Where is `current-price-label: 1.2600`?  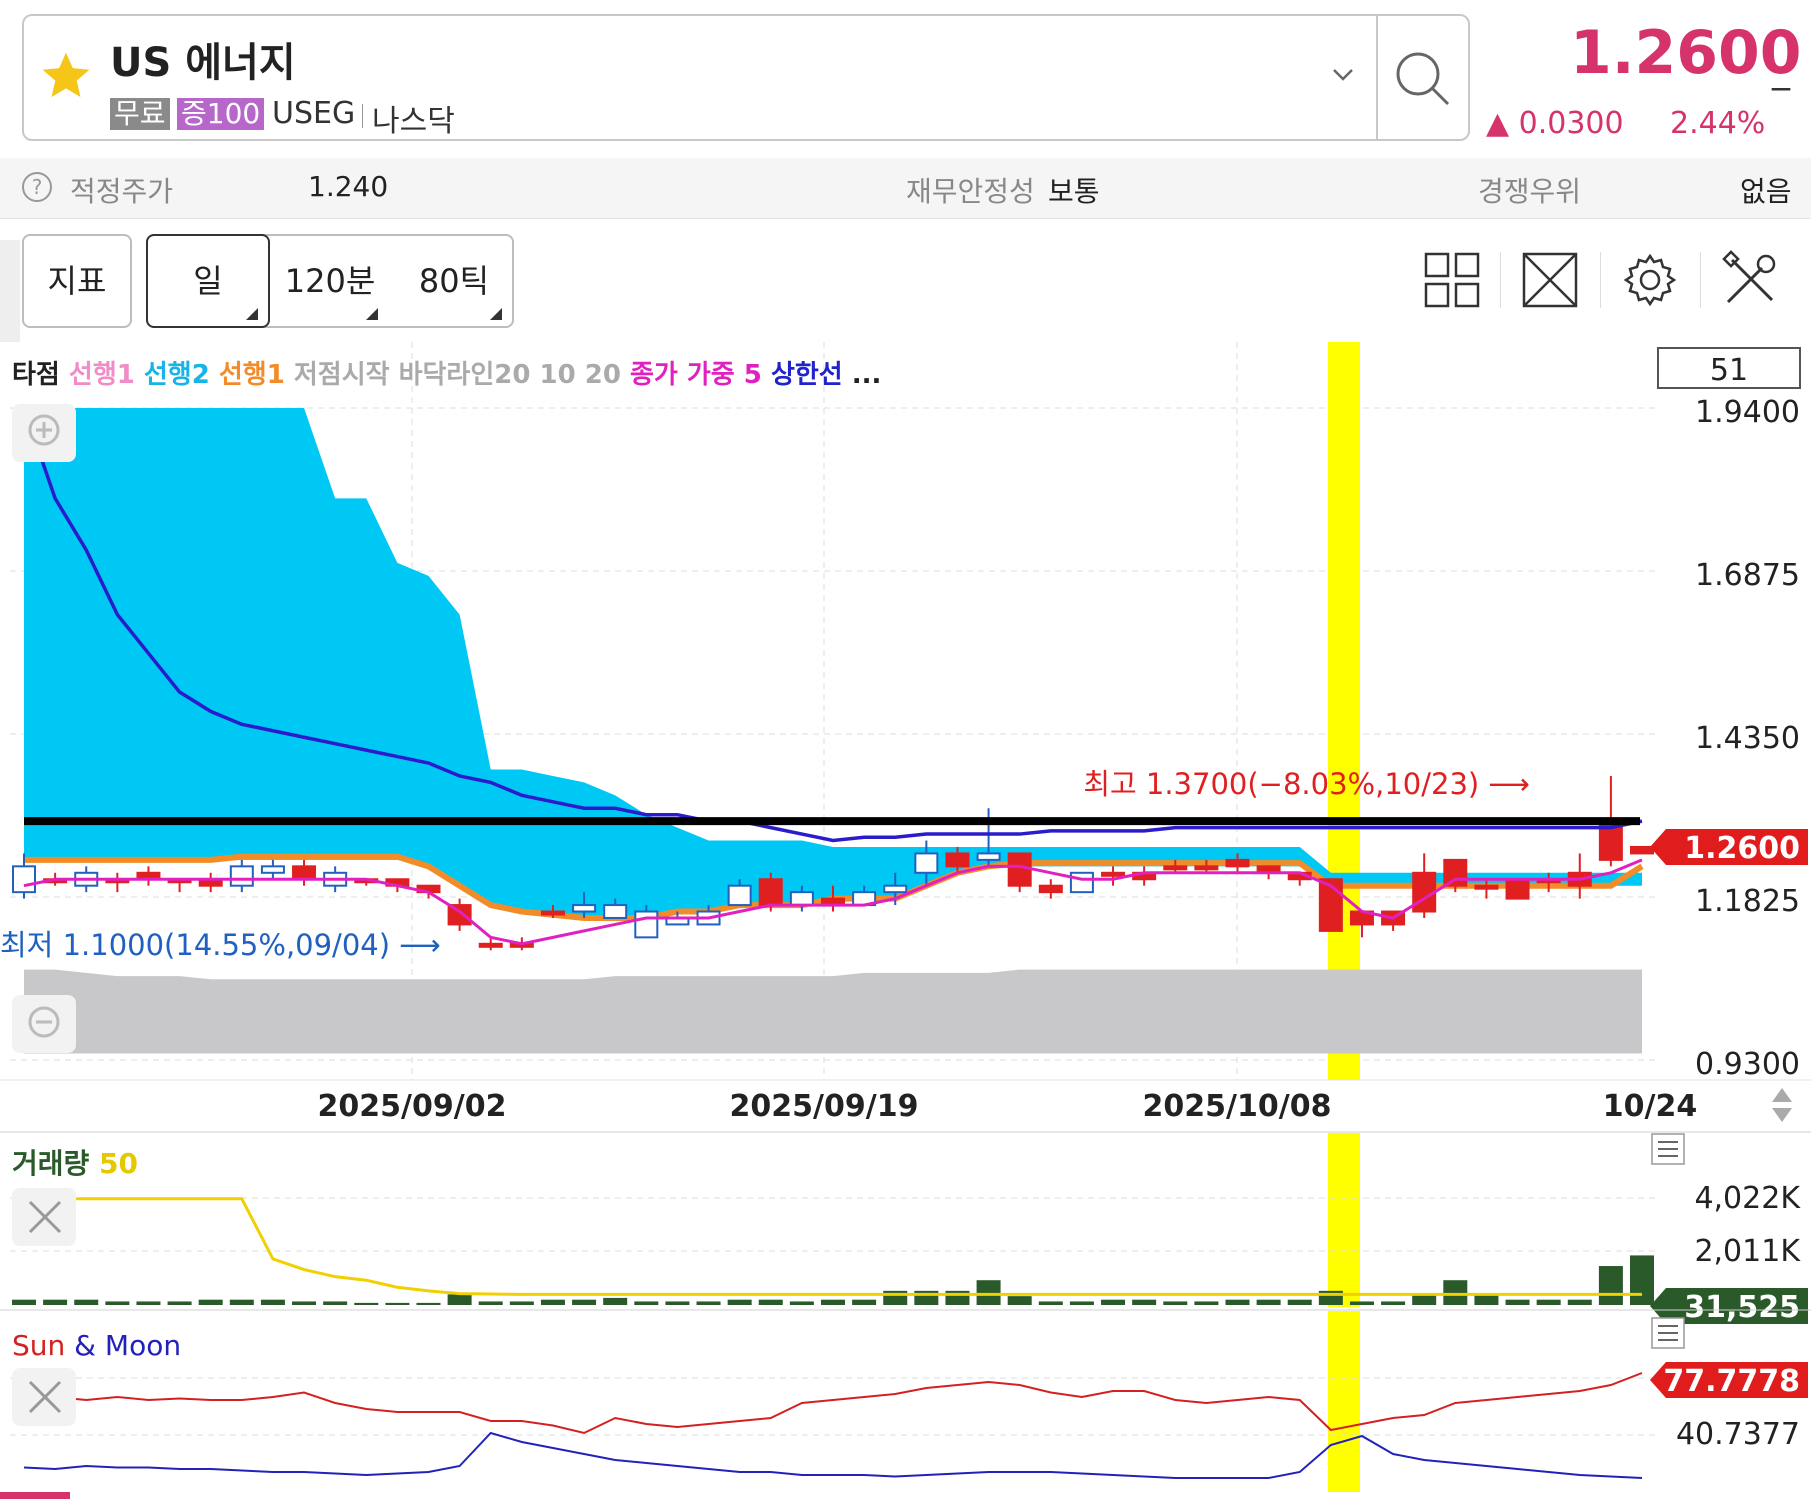
current-price-label: 1.2600 is located at coordinates (1742, 848).